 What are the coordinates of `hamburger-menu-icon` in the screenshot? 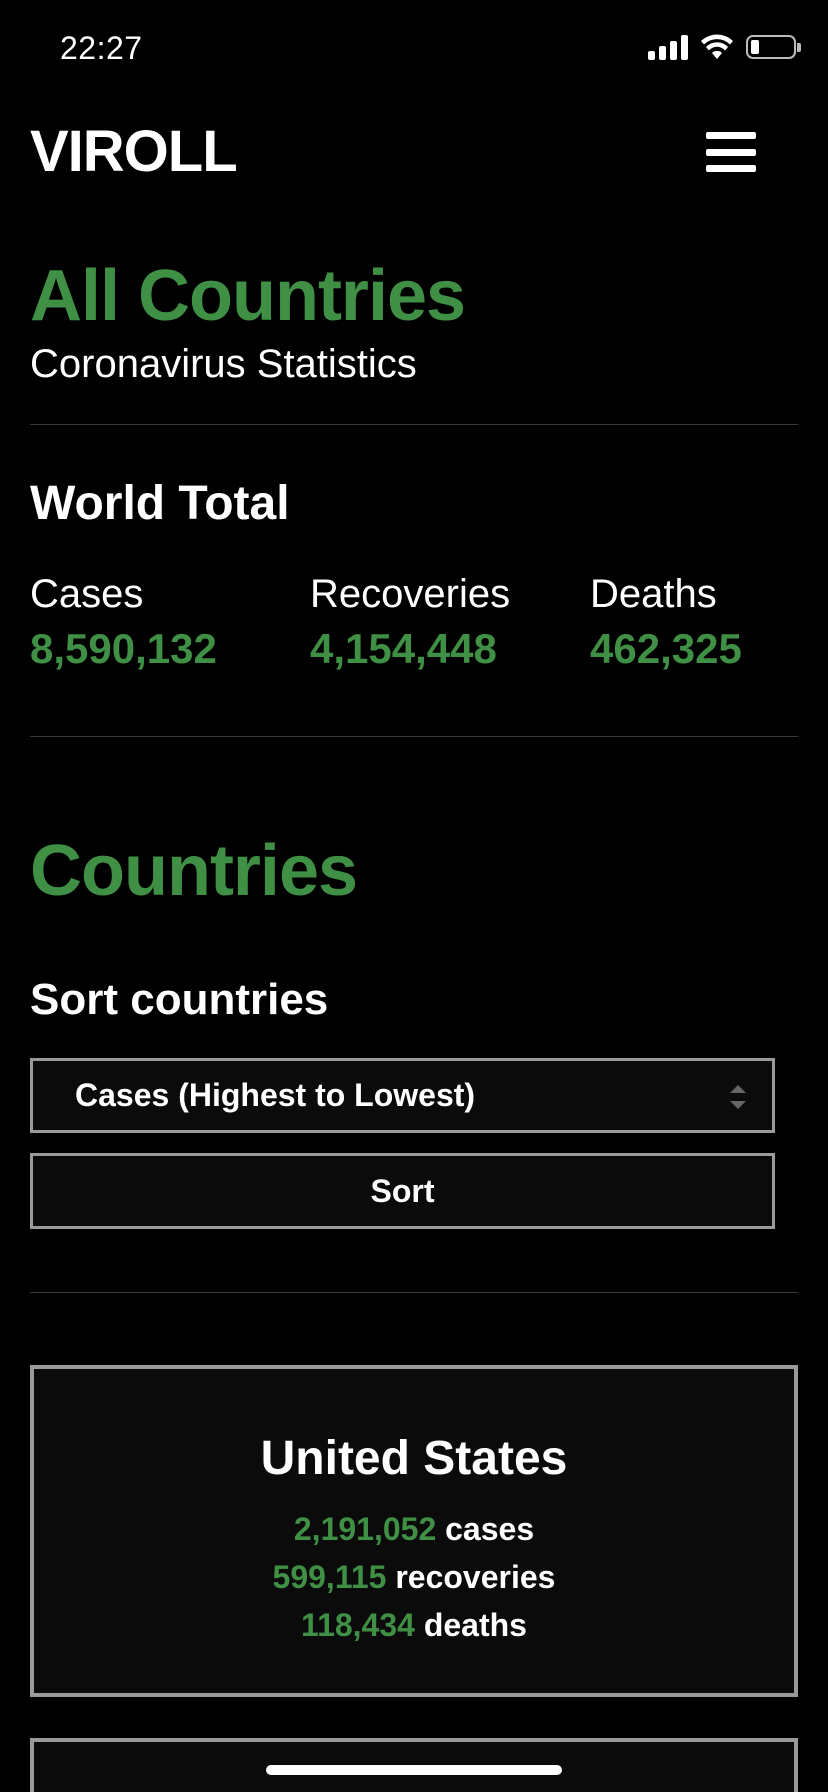 It's located at (731, 152).